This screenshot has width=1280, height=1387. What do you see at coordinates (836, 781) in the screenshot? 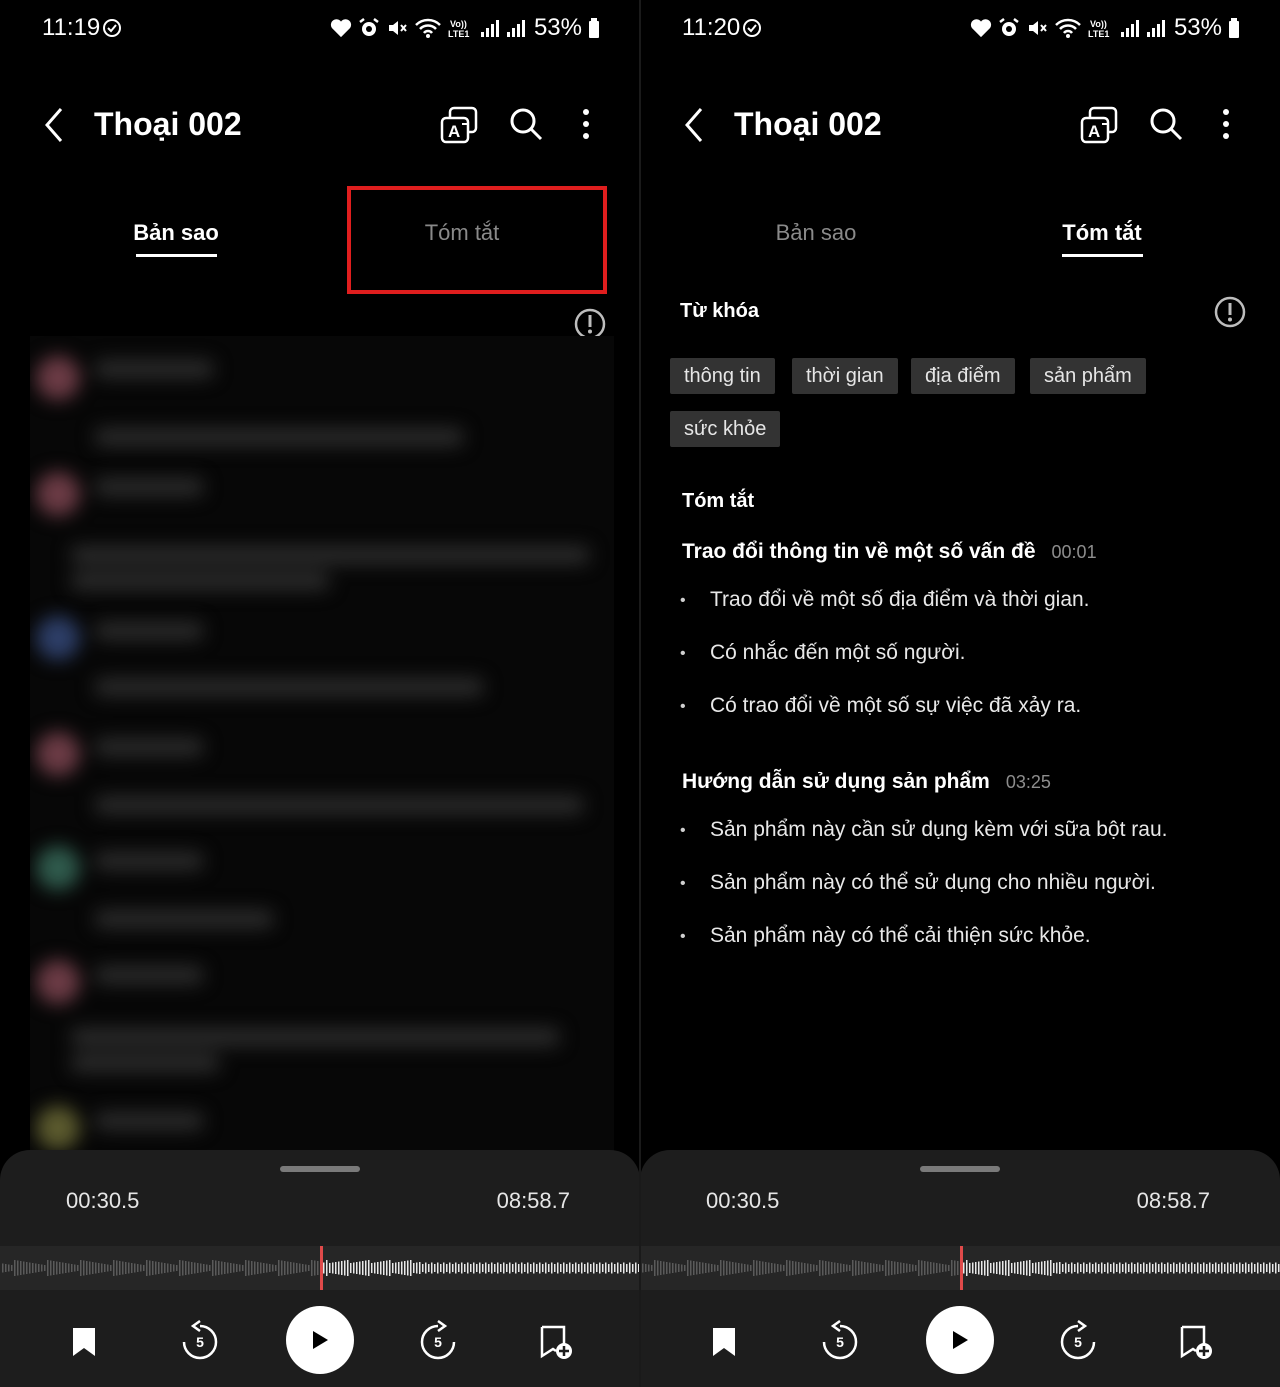
I see `section-heading-text: Hướng dẫn sử dụng sản phẩm` at bounding box center [836, 781].